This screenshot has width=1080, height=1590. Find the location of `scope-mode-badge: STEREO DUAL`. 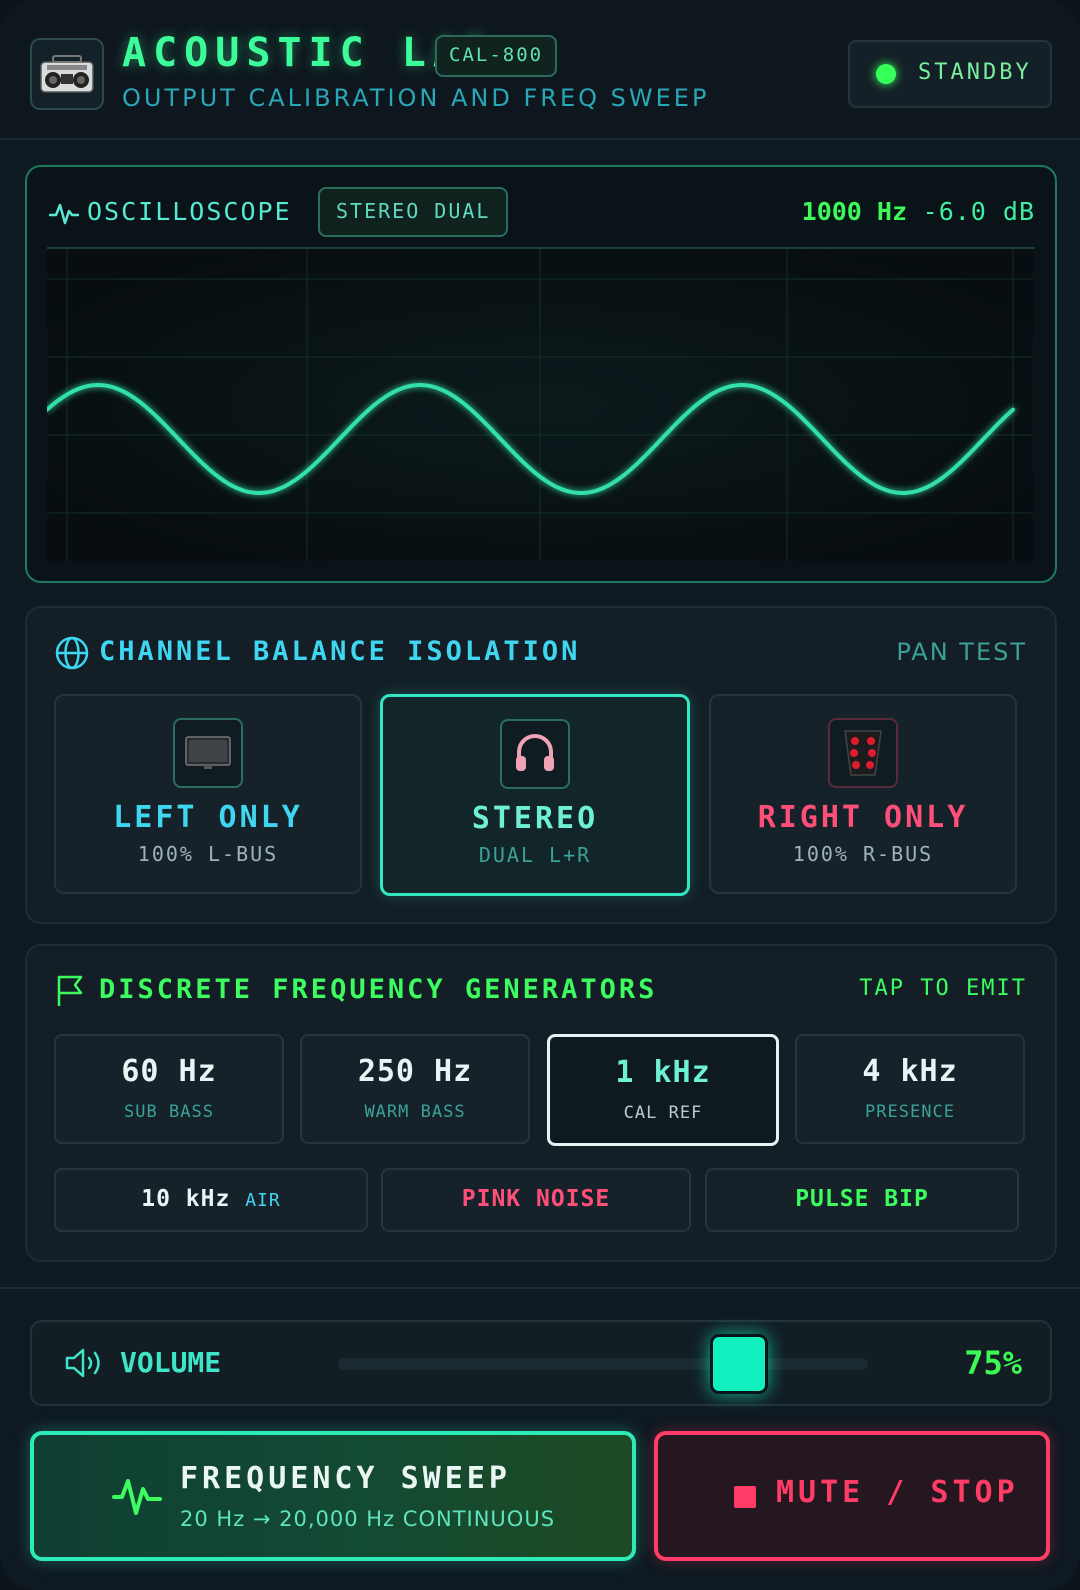

scope-mode-badge: STEREO DUAL is located at coordinates (413, 212).